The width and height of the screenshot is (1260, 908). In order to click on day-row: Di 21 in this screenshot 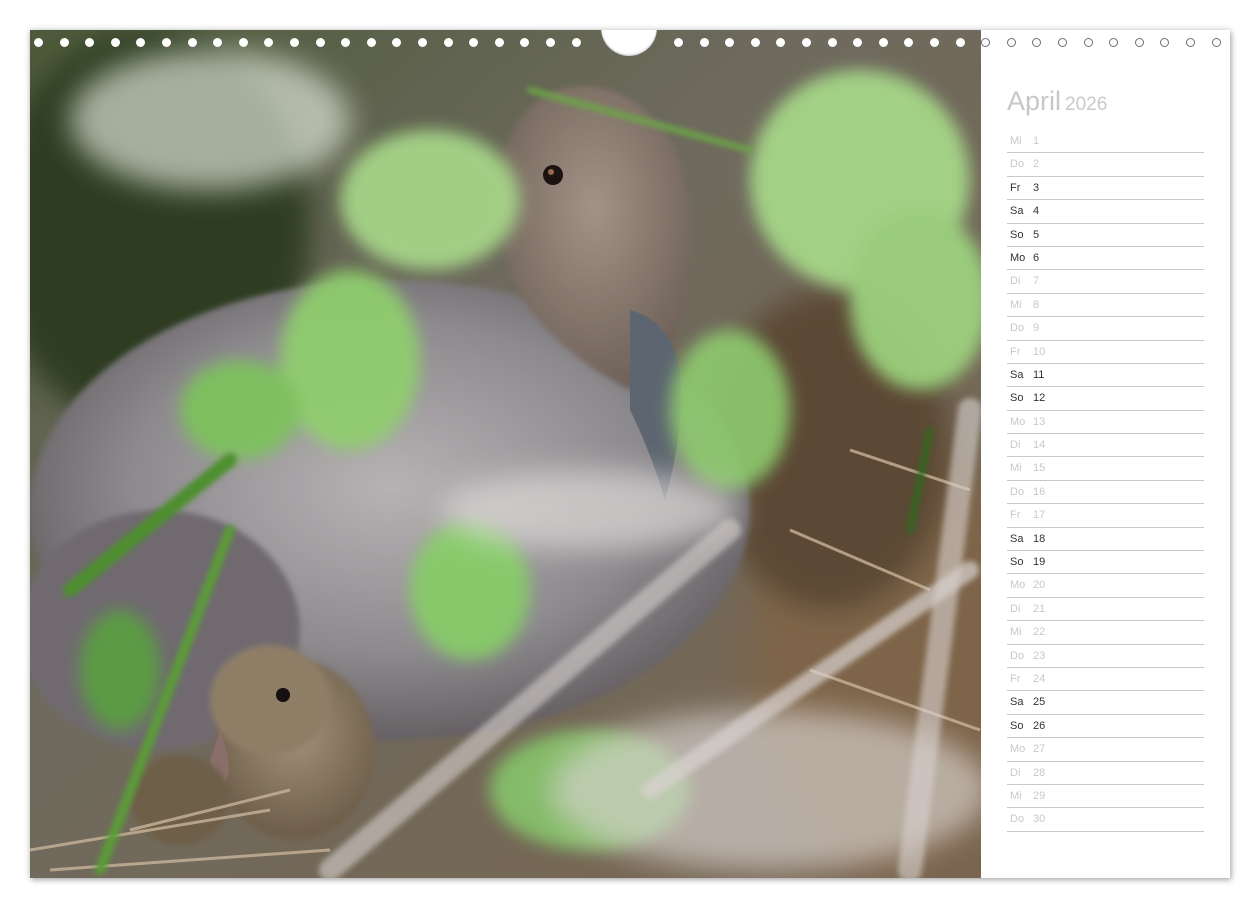, I will do `click(1105, 610)`.